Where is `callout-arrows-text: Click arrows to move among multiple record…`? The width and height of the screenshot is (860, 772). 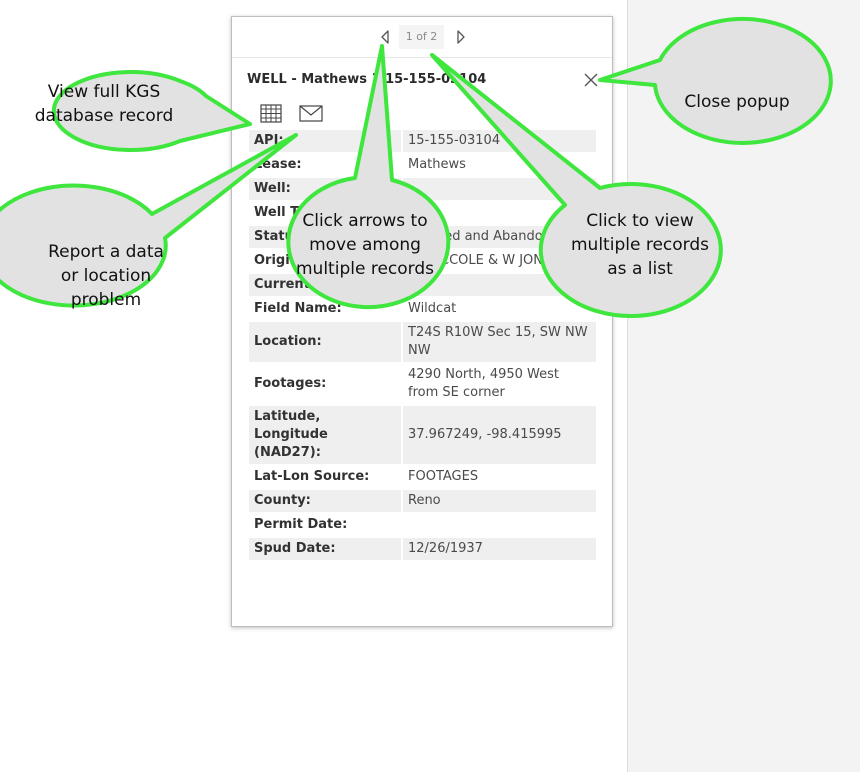
callout-arrows-text: Click arrows to move among multiple record… is located at coordinates (365, 245).